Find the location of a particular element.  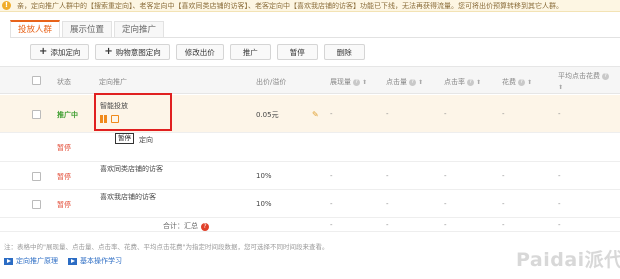

watermark-logo: Paidai派代 is located at coordinates (568, 260).